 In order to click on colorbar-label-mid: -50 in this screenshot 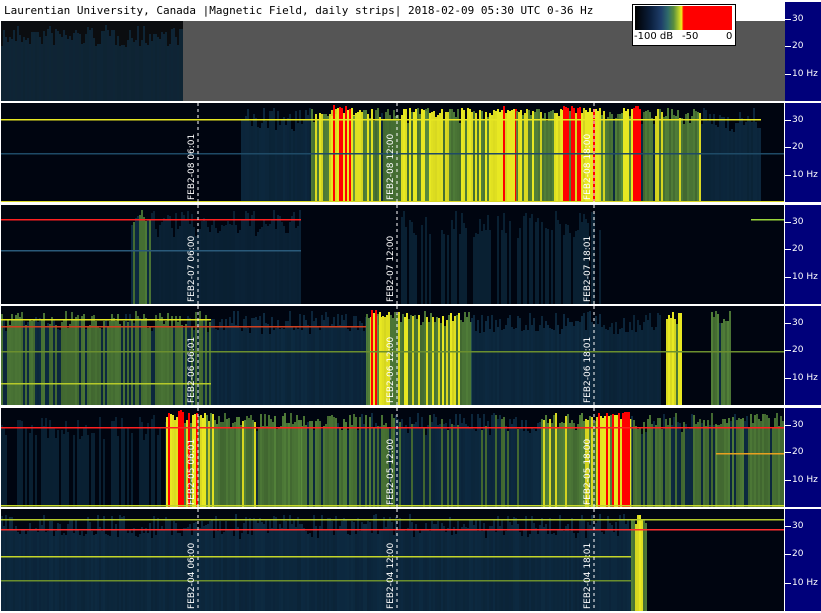, I will do `click(690, 36)`.